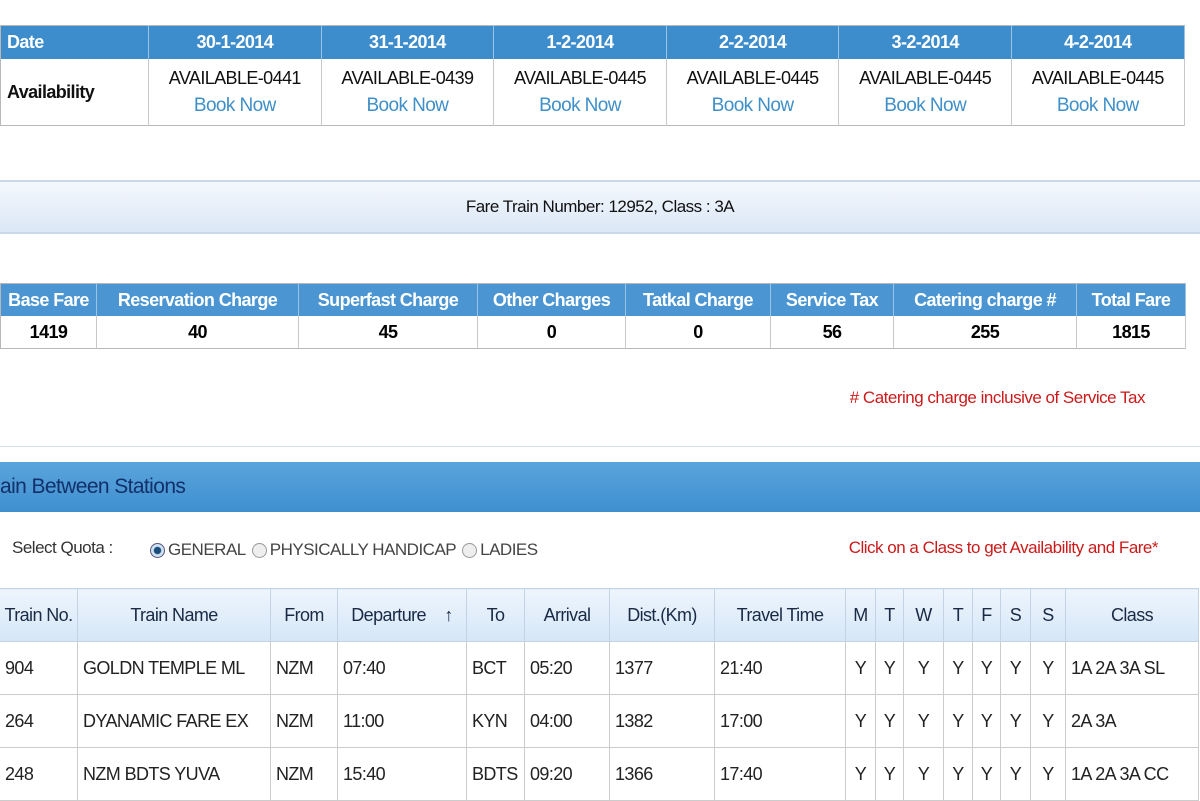 The height and width of the screenshot is (801, 1200). Describe the element at coordinates (780, 668) in the screenshot. I see `table-cell: 21:40` at that location.